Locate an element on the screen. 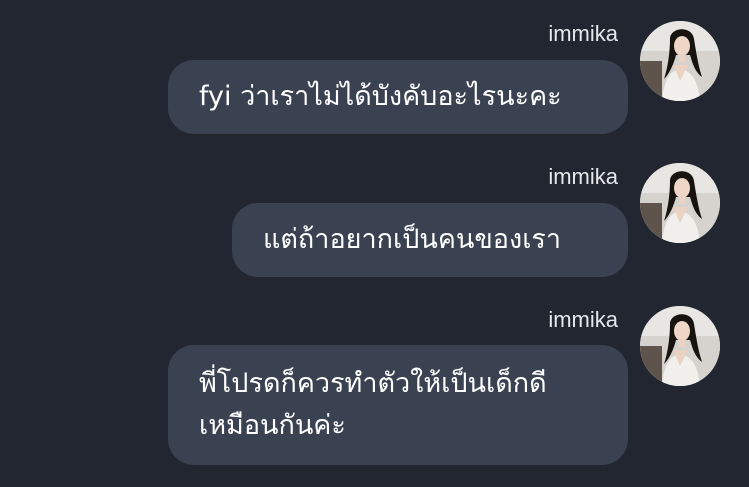 This screenshot has height=487, width=749. message-bubble: แต่ถ้าอยากเป็นคนของเรา is located at coordinates (430, 240).